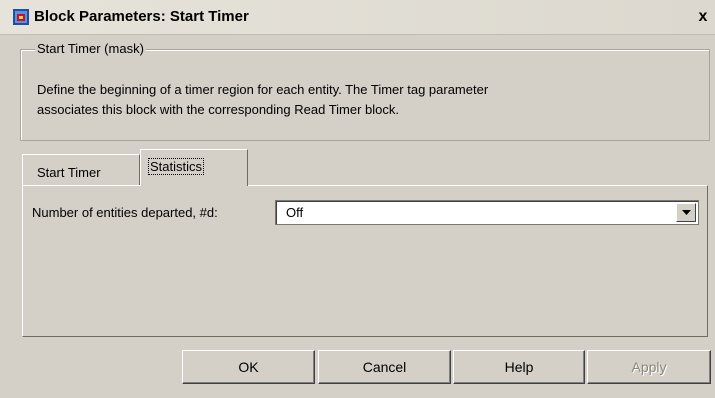 This screenshot has height=398, width=715. What do you see at coordinates (519, 367) in the screenshot?
I see `help-button: Help` at bounding box center [519, 367].